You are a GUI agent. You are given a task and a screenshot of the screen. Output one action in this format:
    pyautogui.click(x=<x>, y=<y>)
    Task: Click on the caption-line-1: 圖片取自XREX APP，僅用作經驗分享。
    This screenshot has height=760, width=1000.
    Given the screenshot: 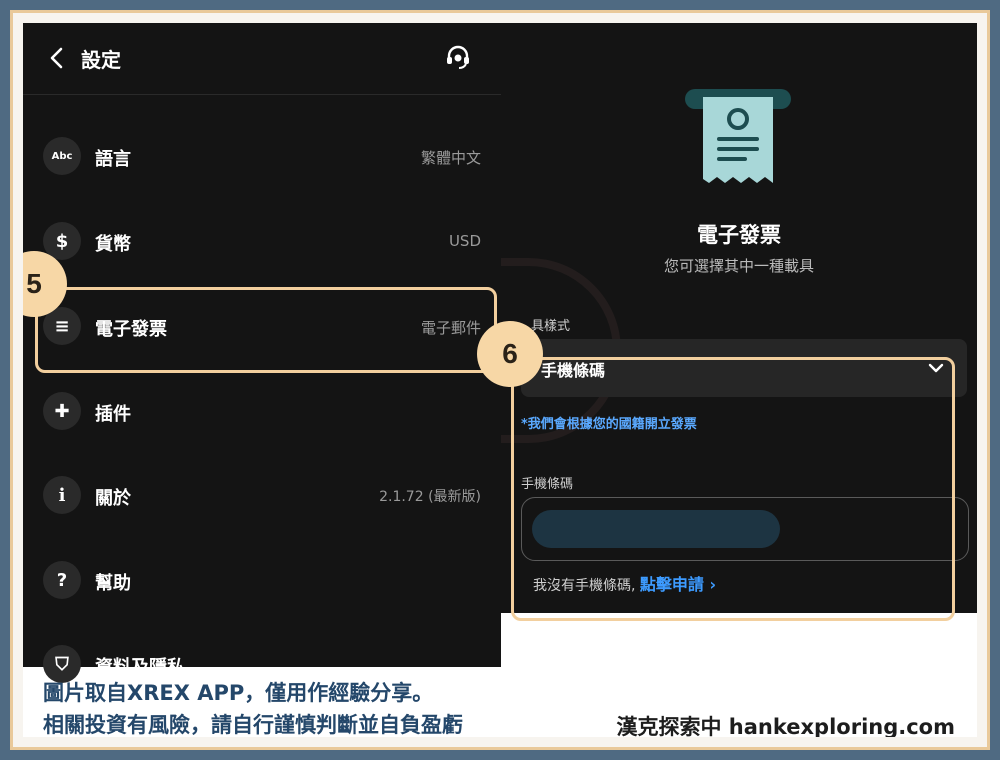 What is the action you would take?
    pyautogui.click(x=238, y=693)
    